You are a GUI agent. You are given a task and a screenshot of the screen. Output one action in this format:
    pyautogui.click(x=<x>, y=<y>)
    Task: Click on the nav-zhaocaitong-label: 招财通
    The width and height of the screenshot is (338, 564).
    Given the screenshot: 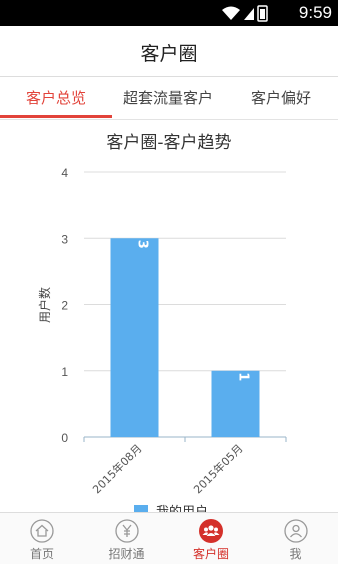 What is the action you would take?
    pyautogui.click(x=126, y=554)
    